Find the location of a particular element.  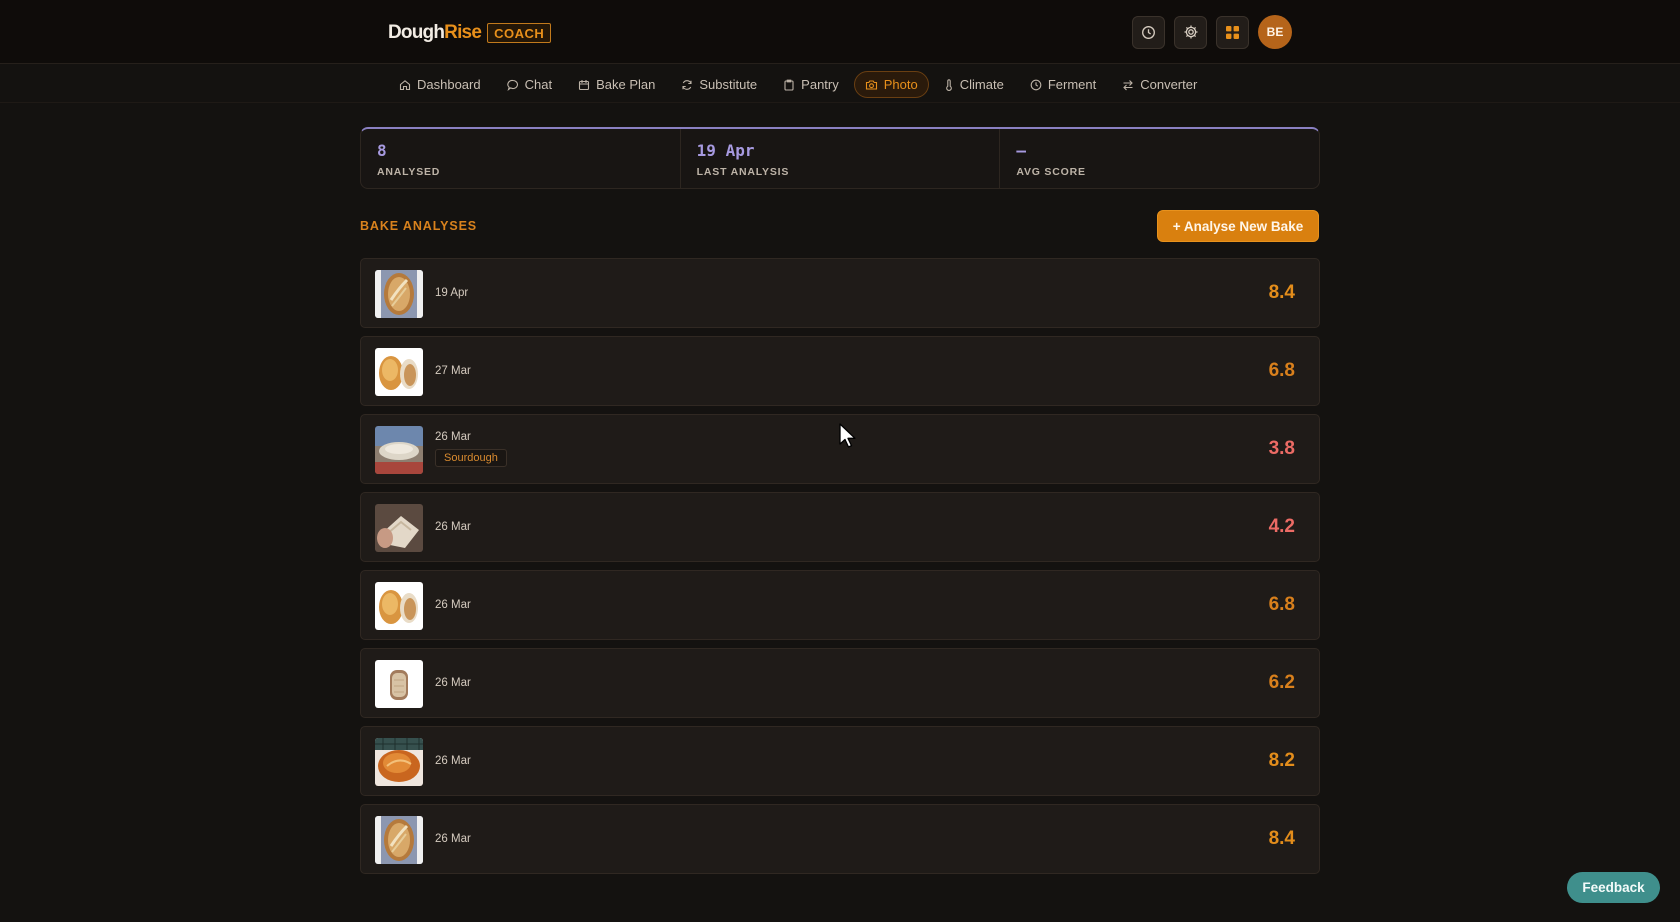

stat-value: 19 Apr is located at coordinates (725, 150).